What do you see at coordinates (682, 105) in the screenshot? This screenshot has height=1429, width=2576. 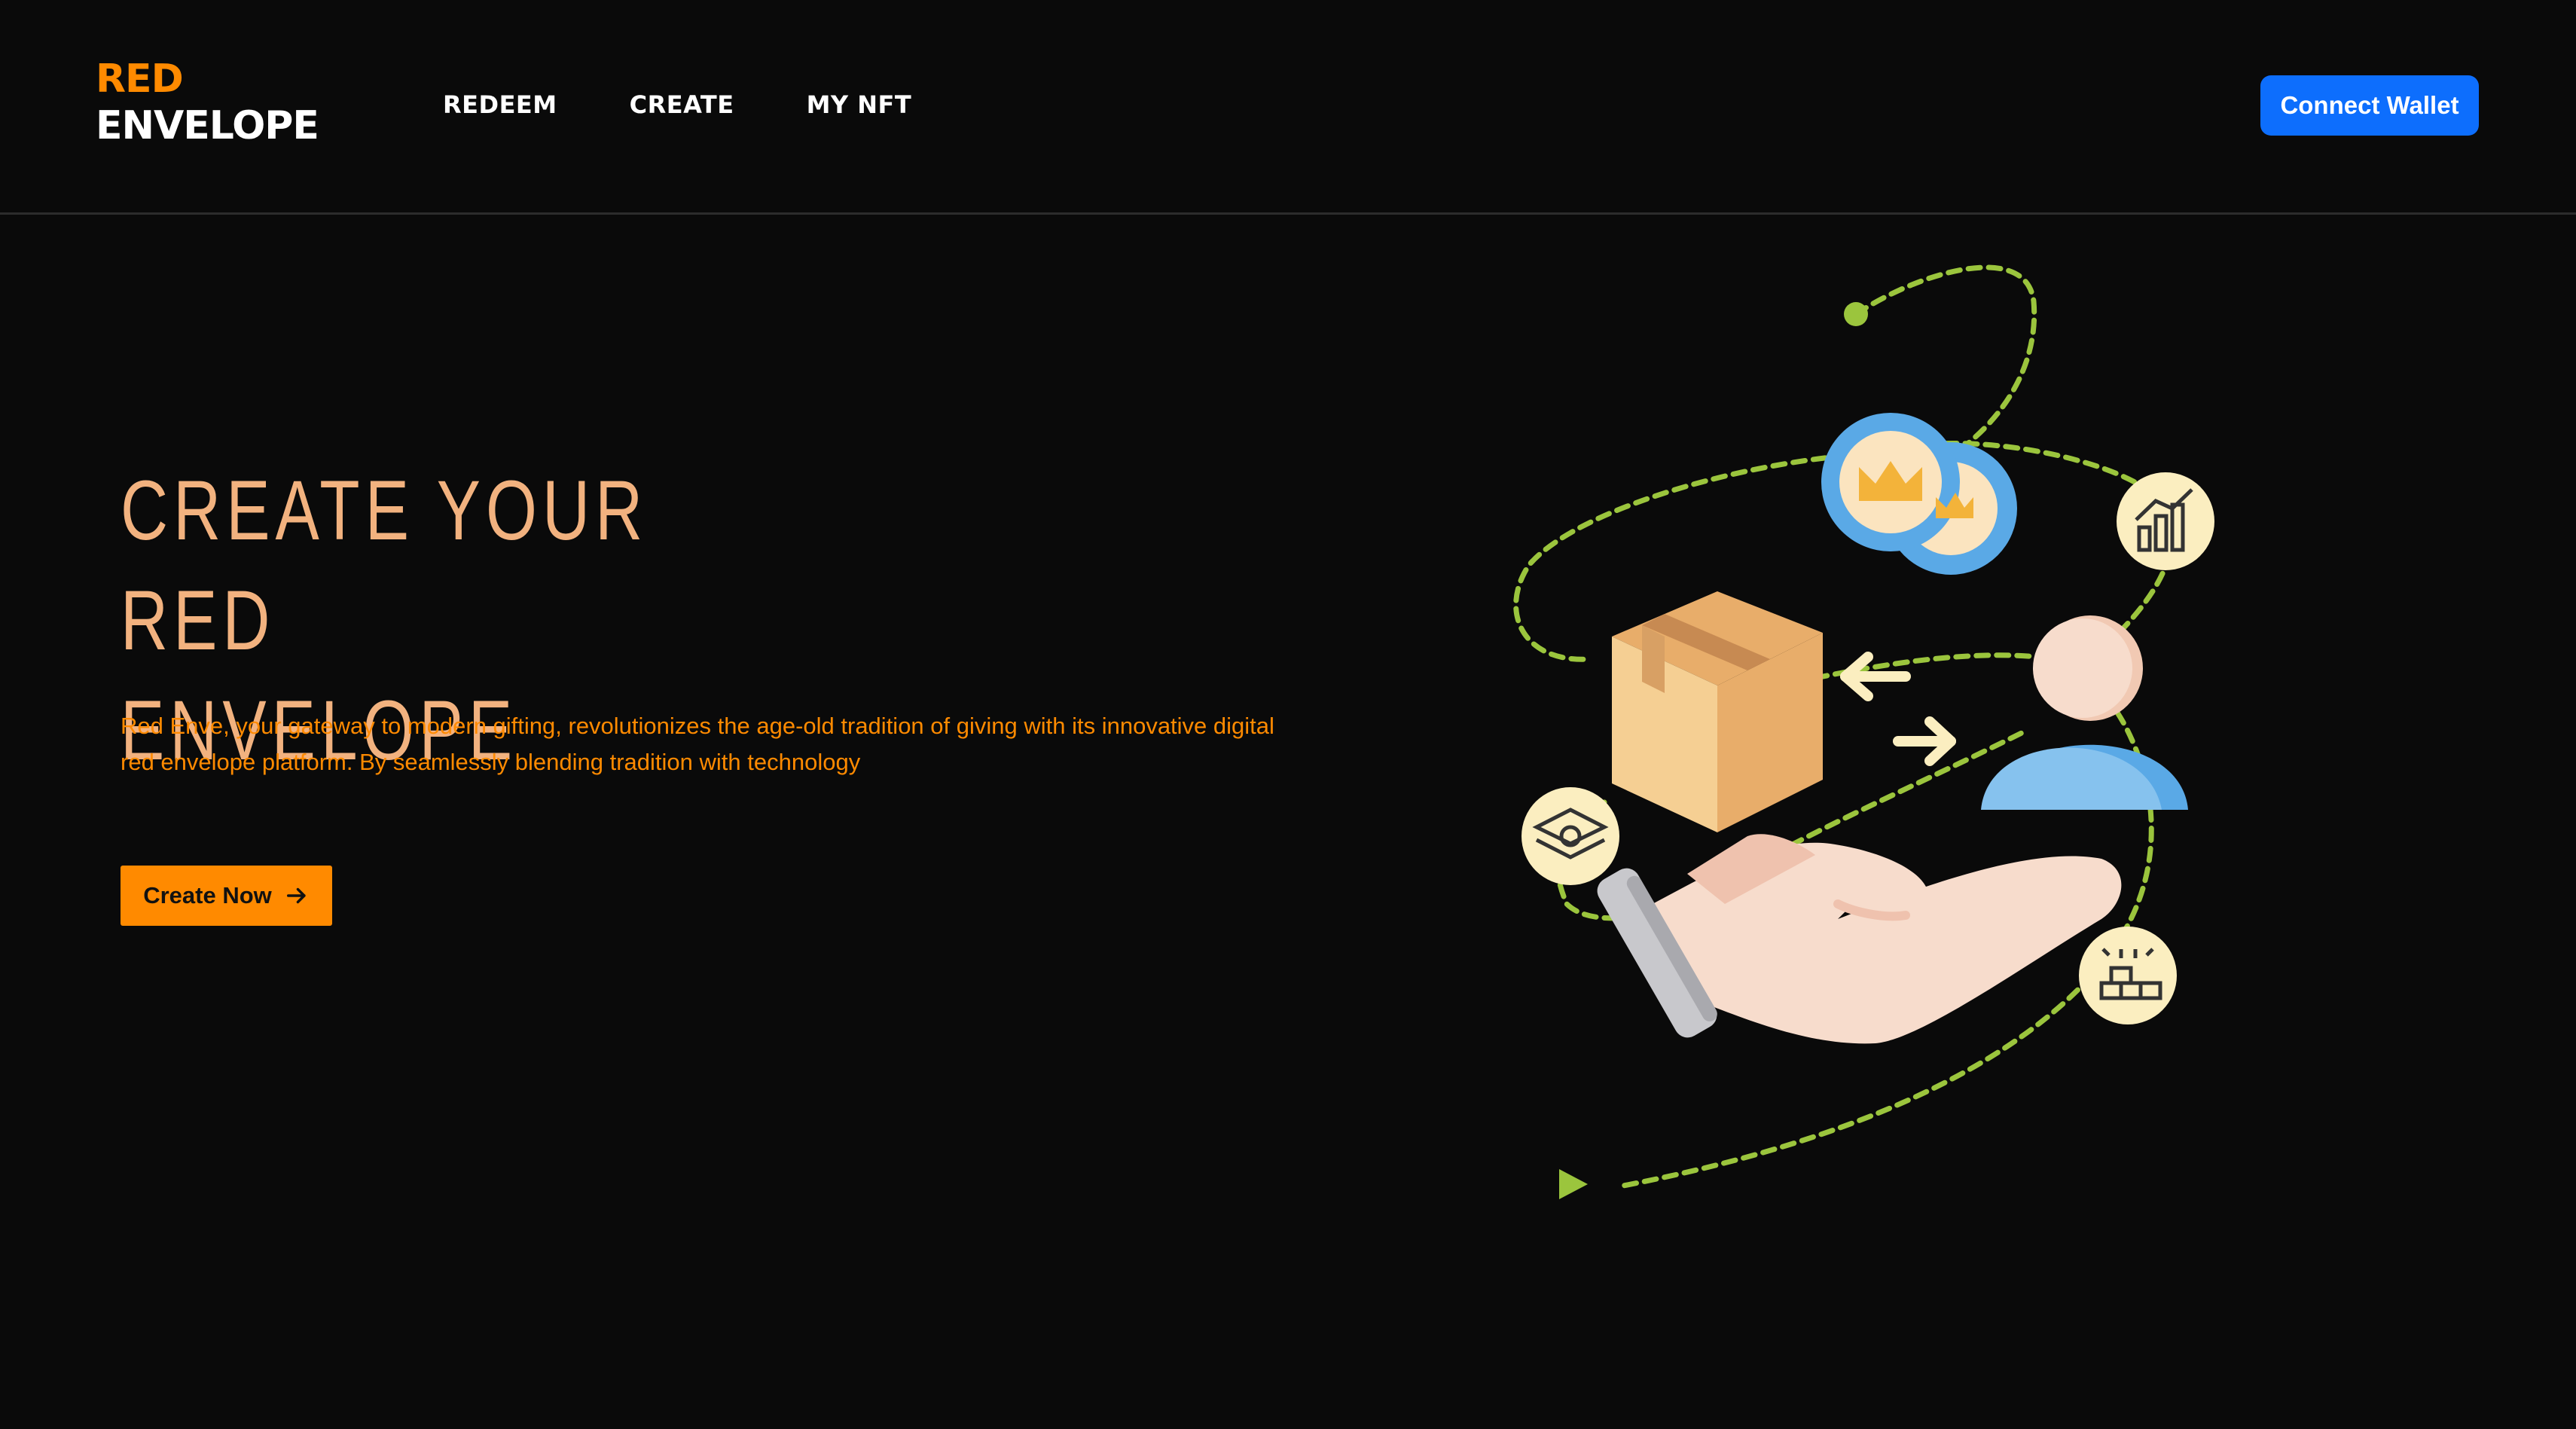 I see `nav-create: CREATE` at bounding box center [682, 105].